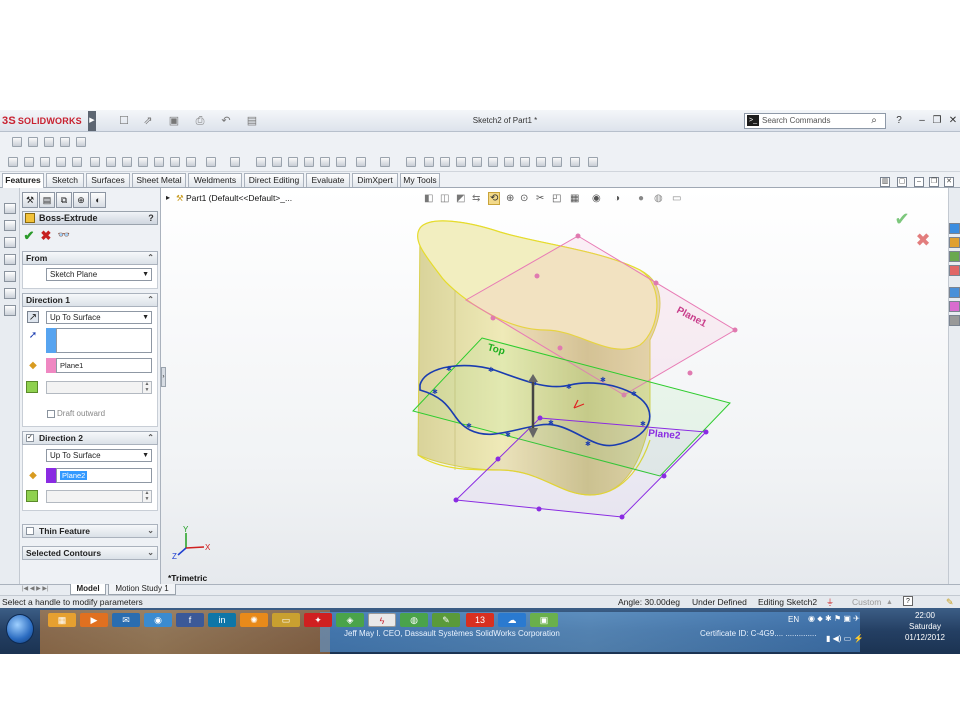 Image resolution: width=960 pixels, height=720 pixels. I want to click on taskbar-skydrive-icon: ☁, so click(512, 620).